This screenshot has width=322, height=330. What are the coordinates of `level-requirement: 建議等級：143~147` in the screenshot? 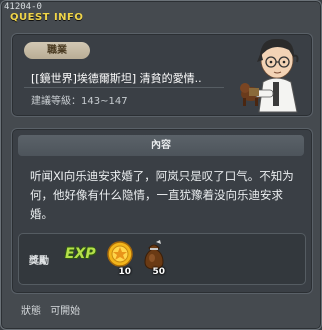 It's located at (79, 101).